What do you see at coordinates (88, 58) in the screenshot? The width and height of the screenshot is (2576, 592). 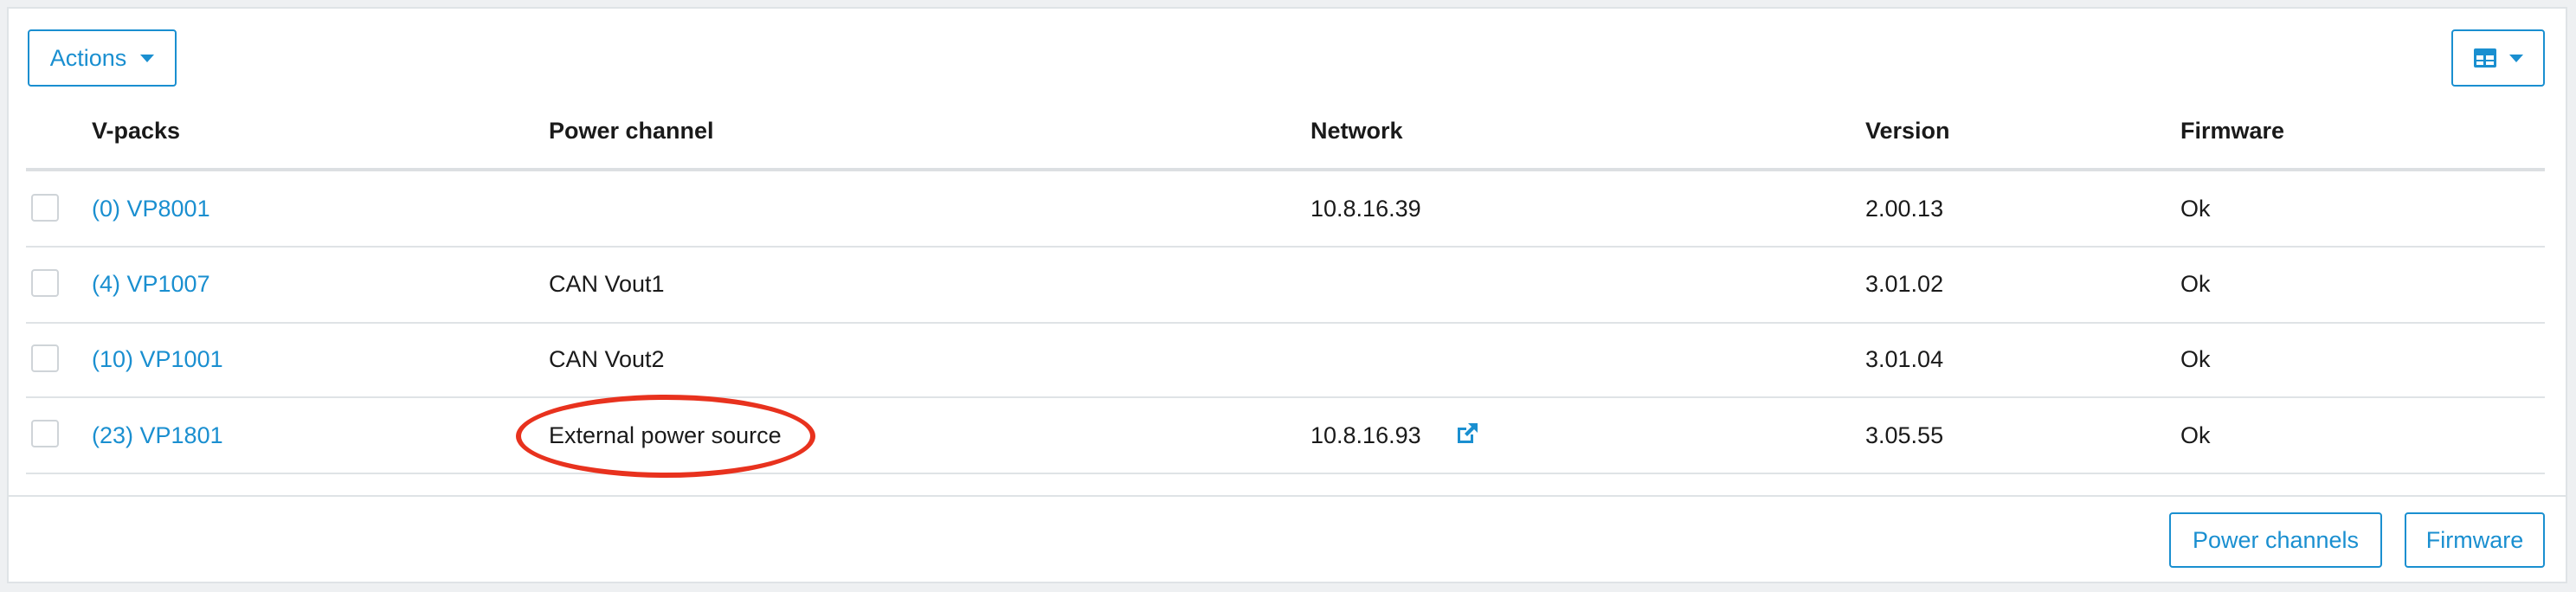 I see `actions-label: Actions` at bounding box center [88, 58].